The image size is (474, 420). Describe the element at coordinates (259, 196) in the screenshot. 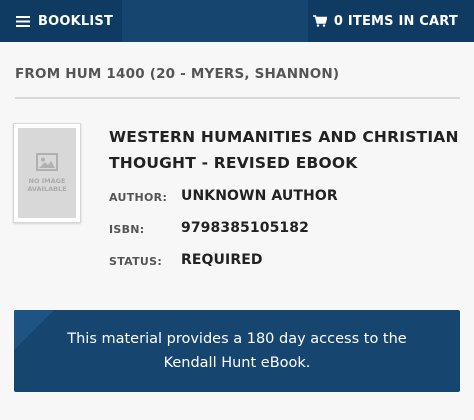

I see `author-value: UNKNOWN AUTHOR` at that location.